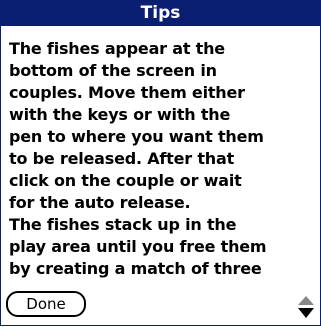 The height and width of the screenshot is (327, 321). I want to click on dialog-title: Tips, so click(160, 13).